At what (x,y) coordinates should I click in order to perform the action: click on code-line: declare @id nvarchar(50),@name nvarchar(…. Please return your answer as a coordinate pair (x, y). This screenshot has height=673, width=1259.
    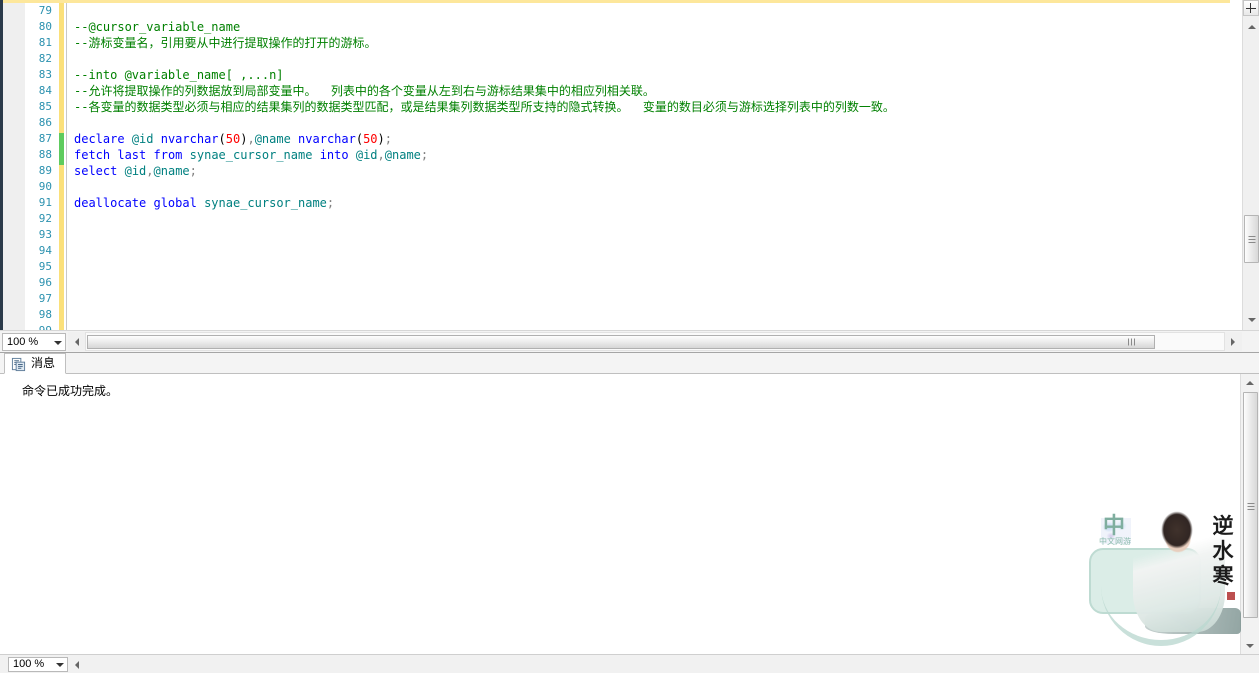
    Looking at the image, I should click on (649, 139).